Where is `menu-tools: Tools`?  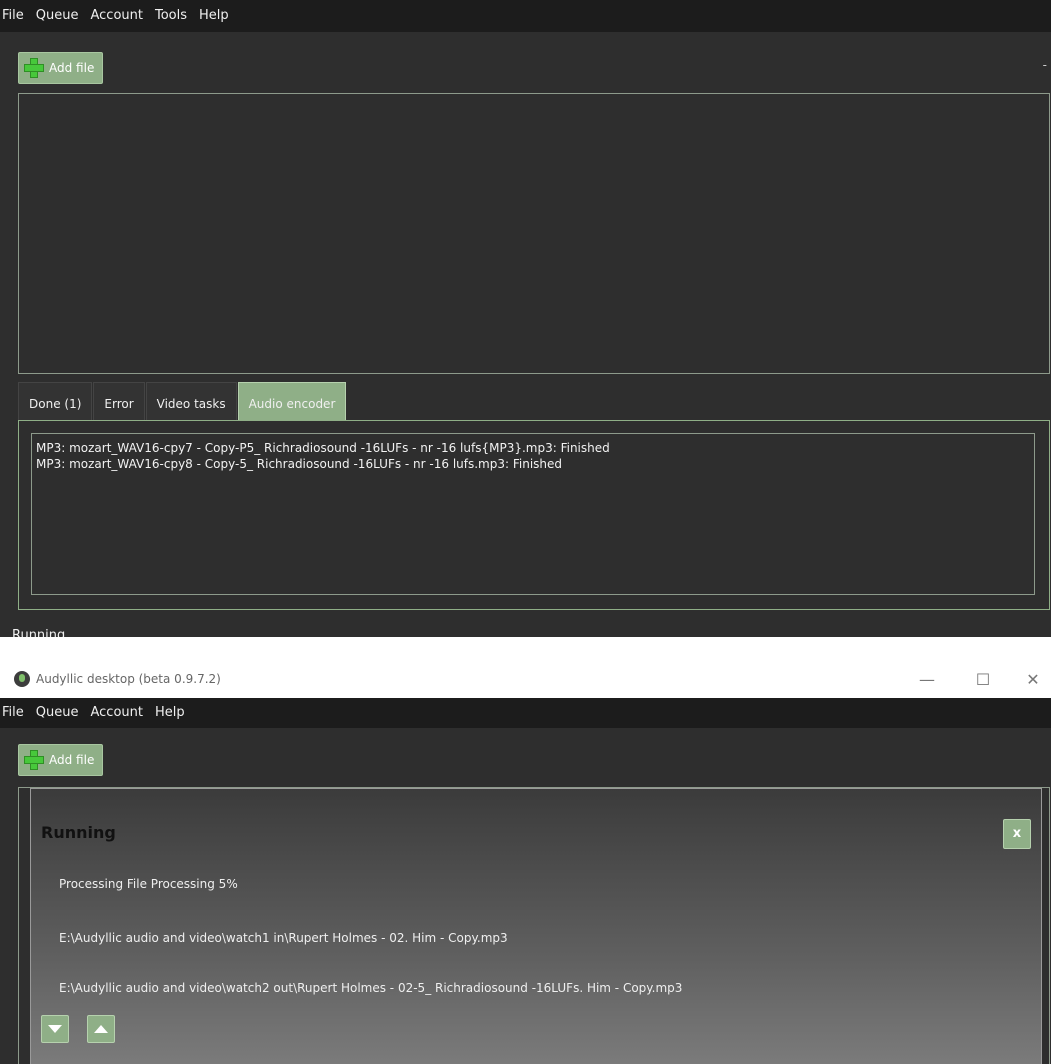
menu-tools: Tools is located at coordinates (171, 16).